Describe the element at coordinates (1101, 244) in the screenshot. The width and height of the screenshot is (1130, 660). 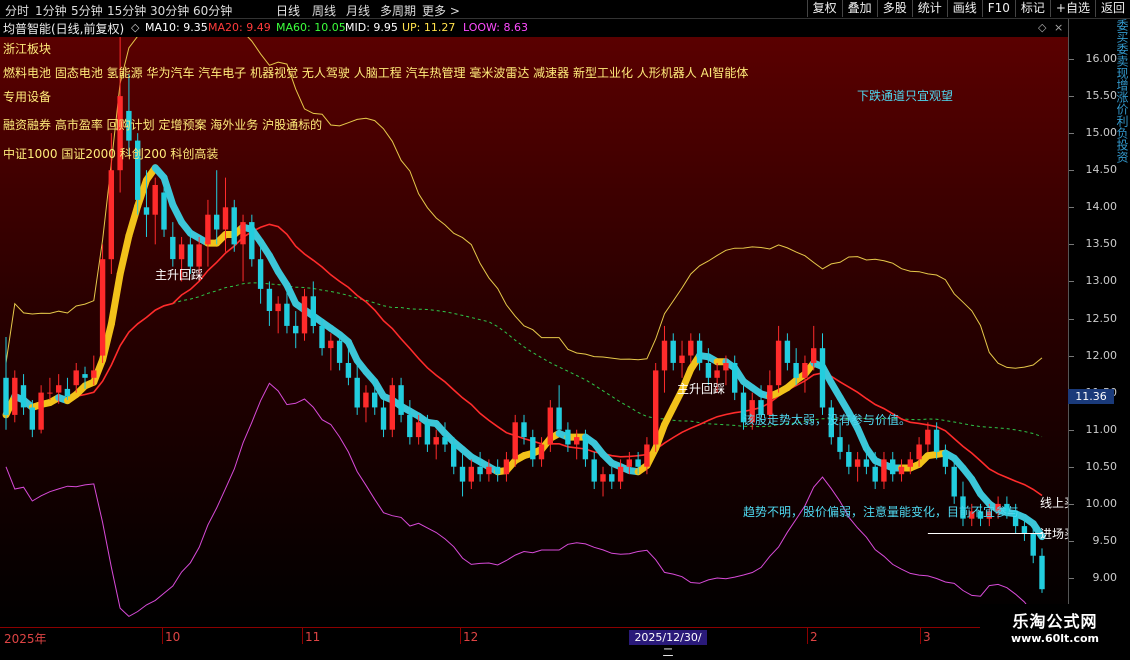
I see `price-tick-label: 13.50` at that location.